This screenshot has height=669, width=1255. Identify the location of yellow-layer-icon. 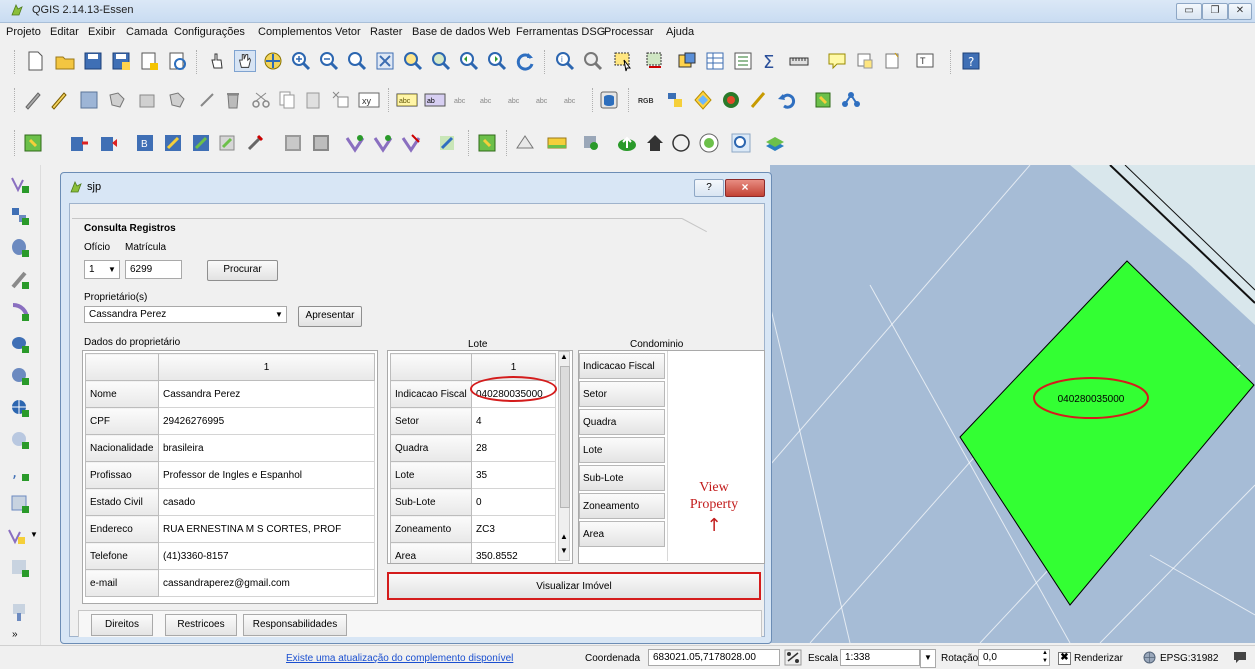
(557, 143).